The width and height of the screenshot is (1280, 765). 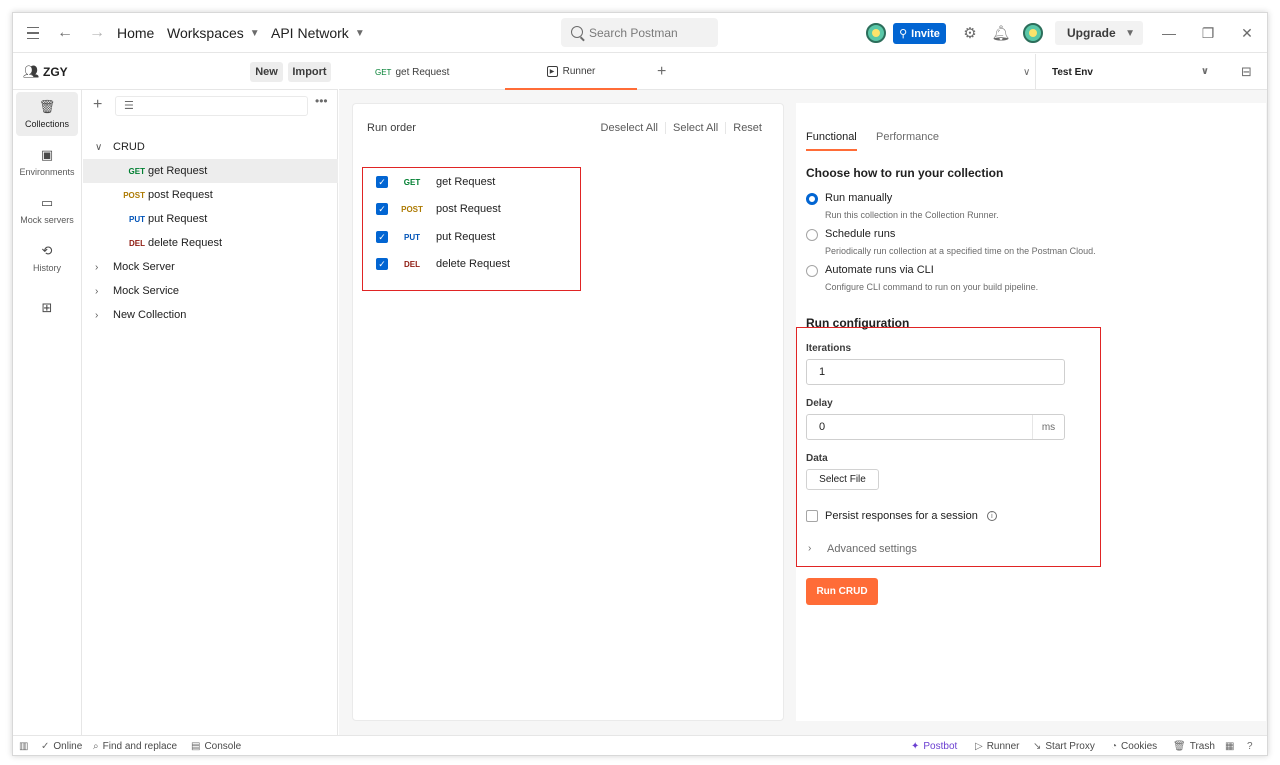 What do you see at coordinates (911, 516) in the screenshot?
I see `persist-option: Persist responses for a session i` at bounding box center [911, 516].